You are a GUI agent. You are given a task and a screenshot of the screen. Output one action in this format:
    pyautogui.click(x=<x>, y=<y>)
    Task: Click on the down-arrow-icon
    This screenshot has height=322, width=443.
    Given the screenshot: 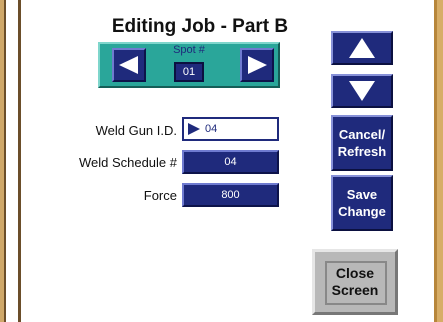 What is the action you would take?
    pyautogui.click(x=362, y=91)
    